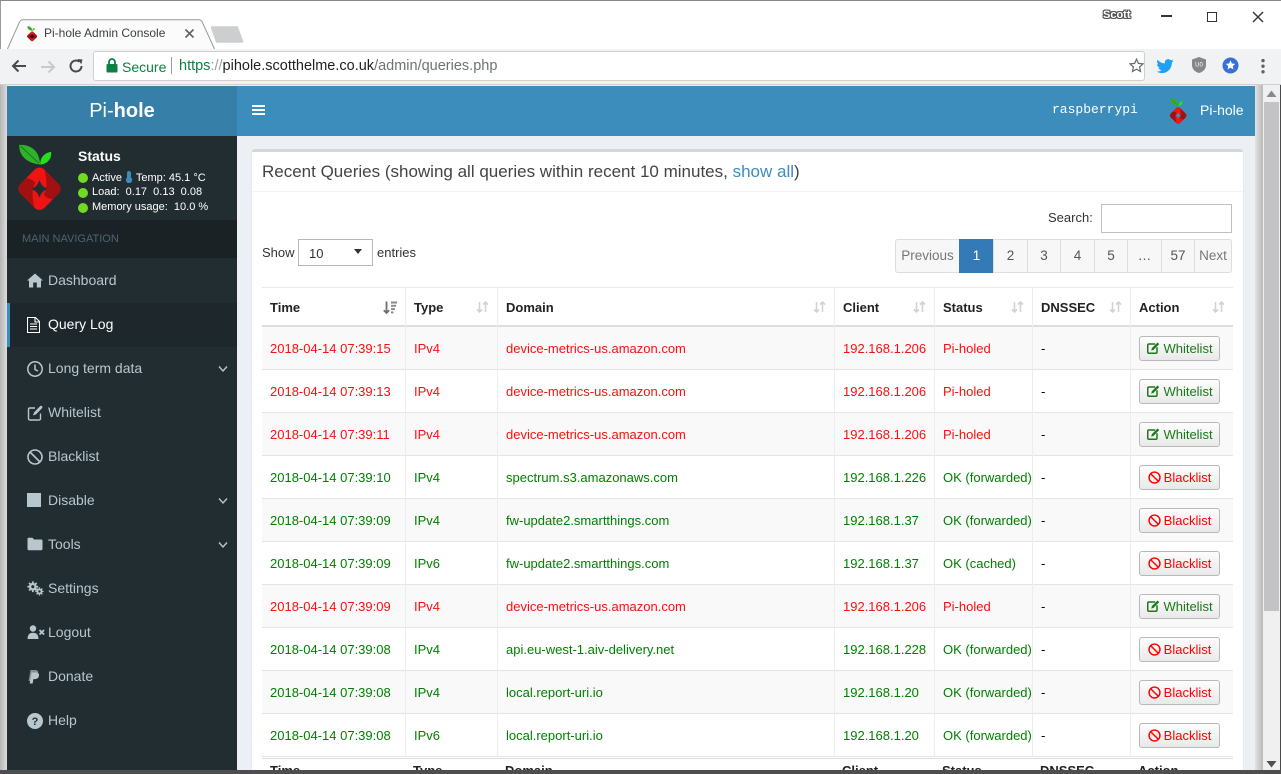  Describe the element at coordinates (1199, 66) in the screenshot. I see `svg-text: U0` at that location.